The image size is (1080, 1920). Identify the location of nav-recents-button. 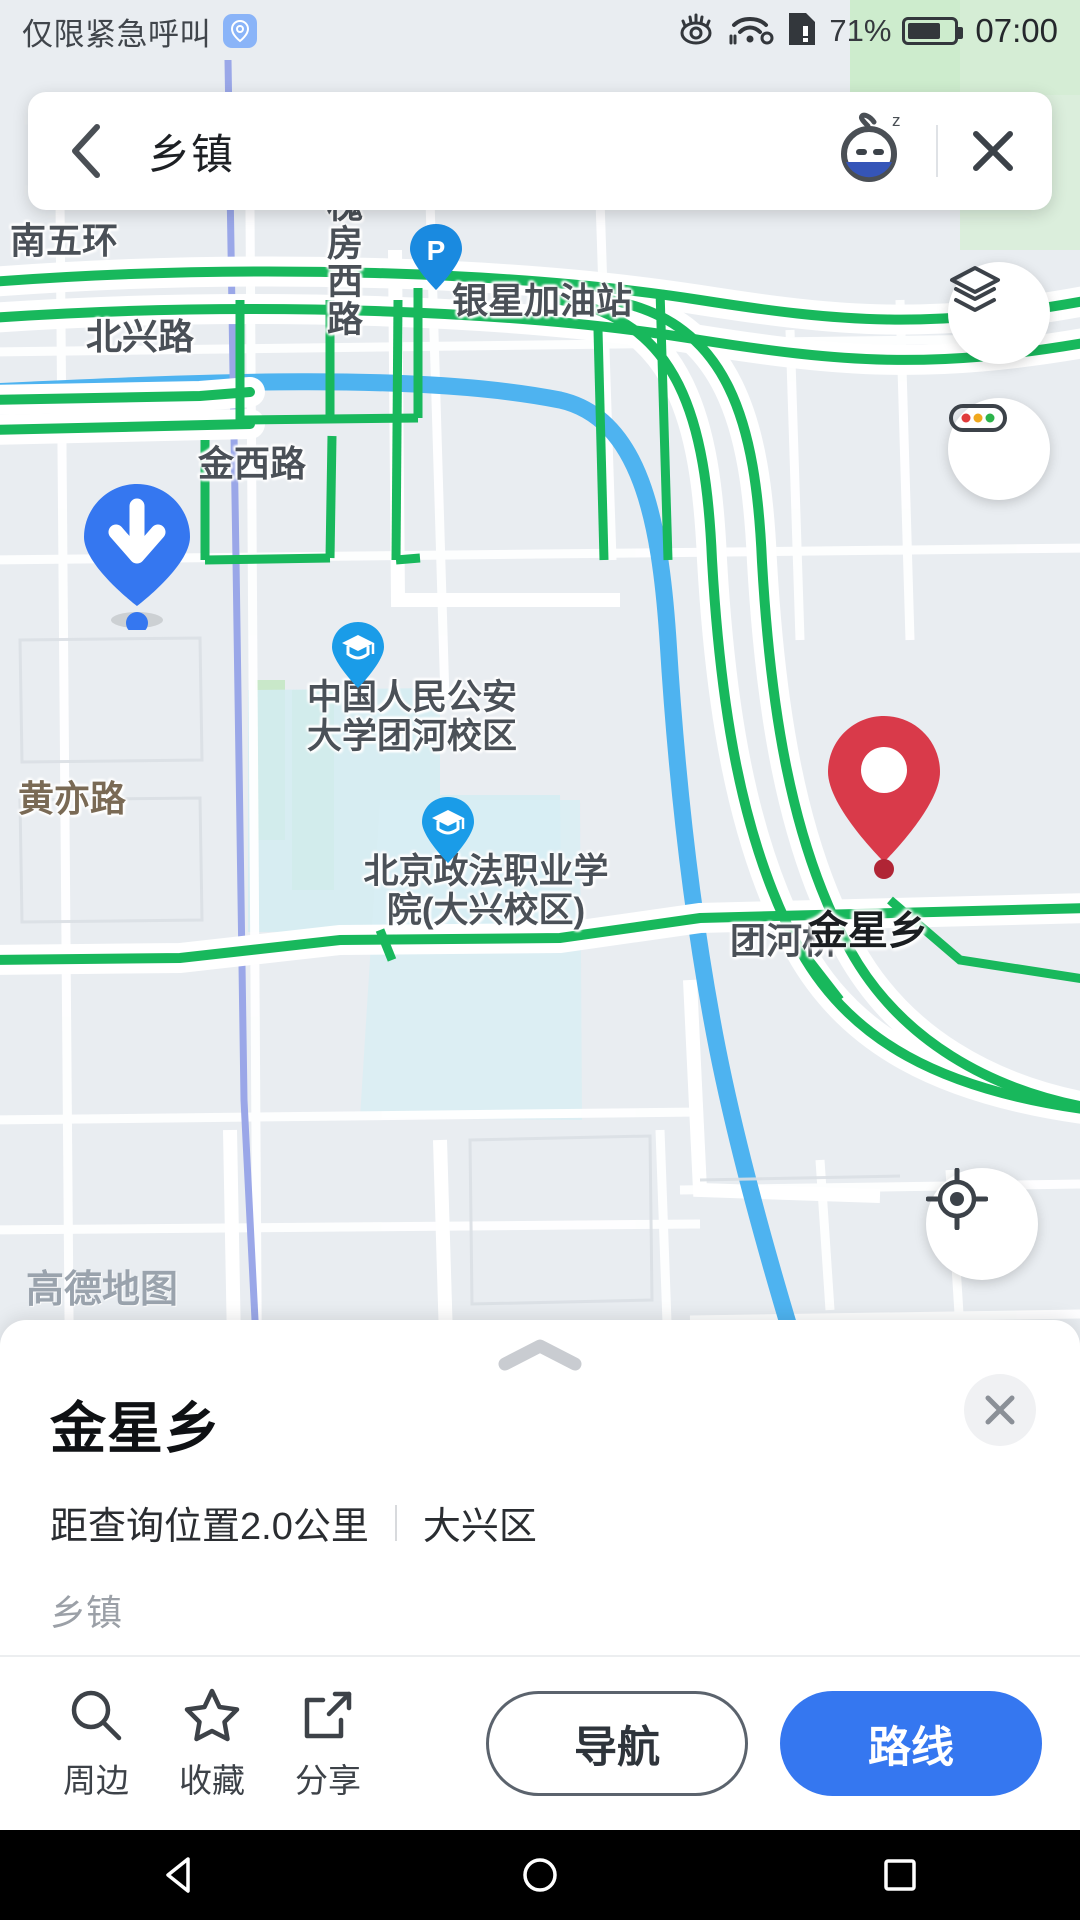
(900, 1875).